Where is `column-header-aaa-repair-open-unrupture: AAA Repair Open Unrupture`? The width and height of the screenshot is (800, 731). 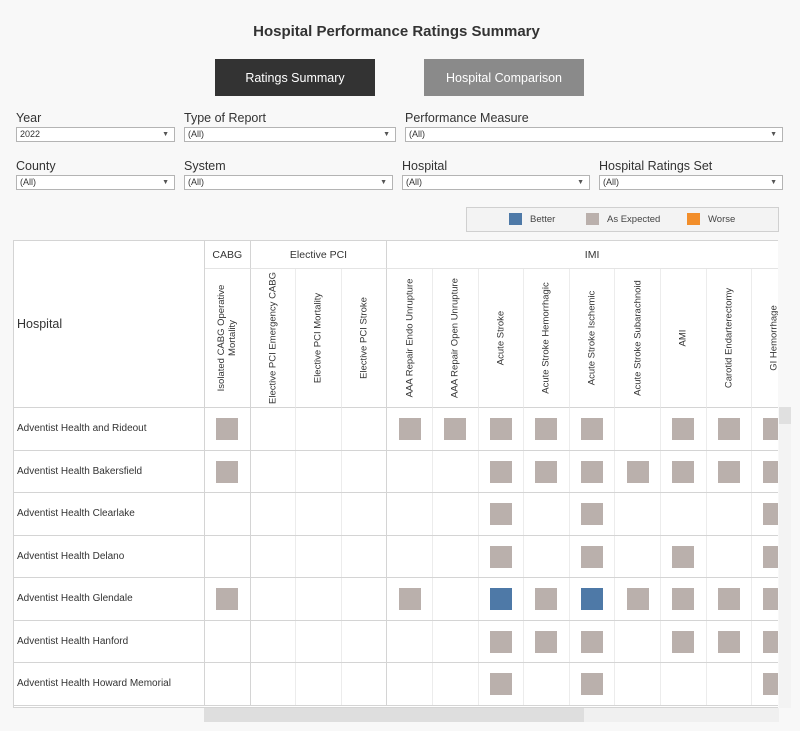
column-header-aaa-repair-open-unrupture: AAA Repair Open Unrupture is located at coordinates (456, 338).